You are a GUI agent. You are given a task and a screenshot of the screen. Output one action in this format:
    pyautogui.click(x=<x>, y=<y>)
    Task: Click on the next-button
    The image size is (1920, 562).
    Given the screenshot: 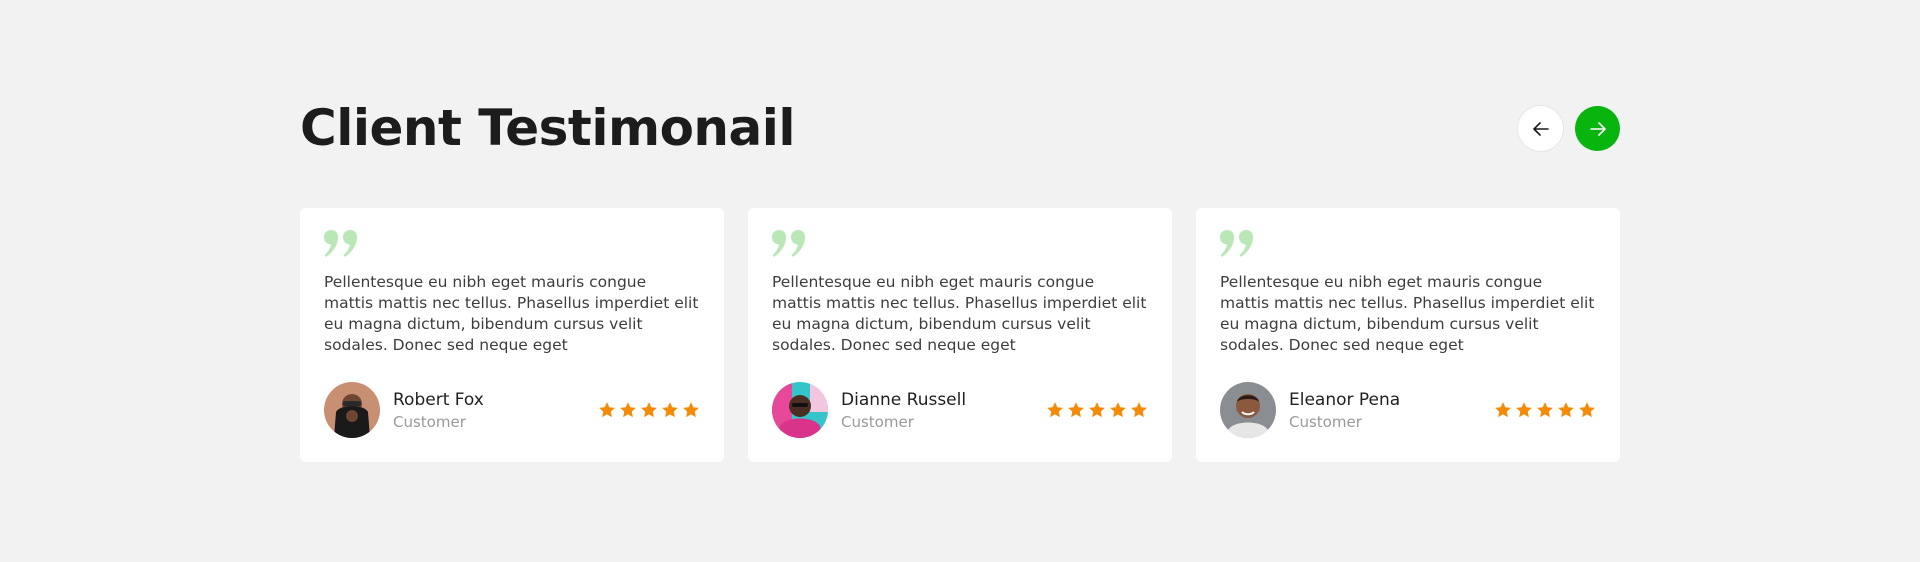 What is the action you would take?
    pyautogui.click(x=1597, y=128)
    